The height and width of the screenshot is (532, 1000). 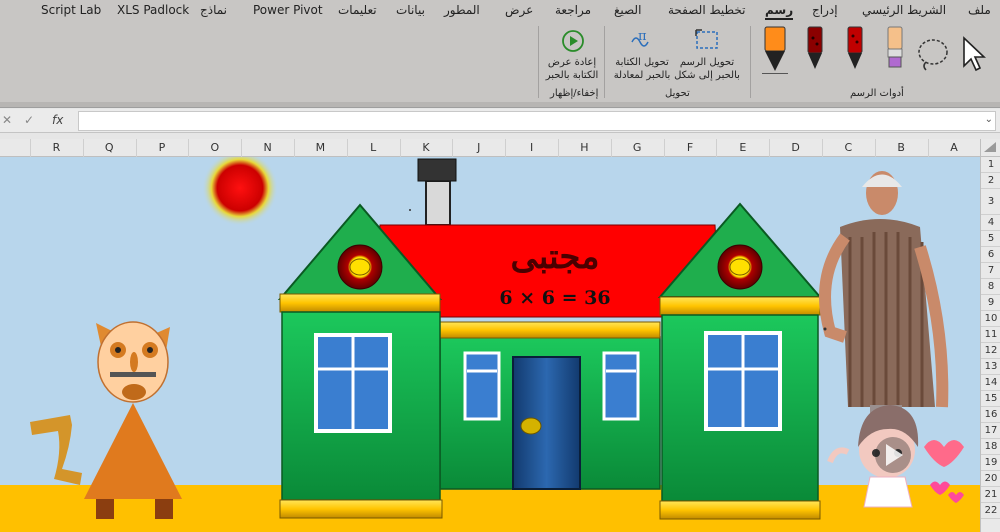 I want to click on tab-view: عرض, so click(x=519, y=10).